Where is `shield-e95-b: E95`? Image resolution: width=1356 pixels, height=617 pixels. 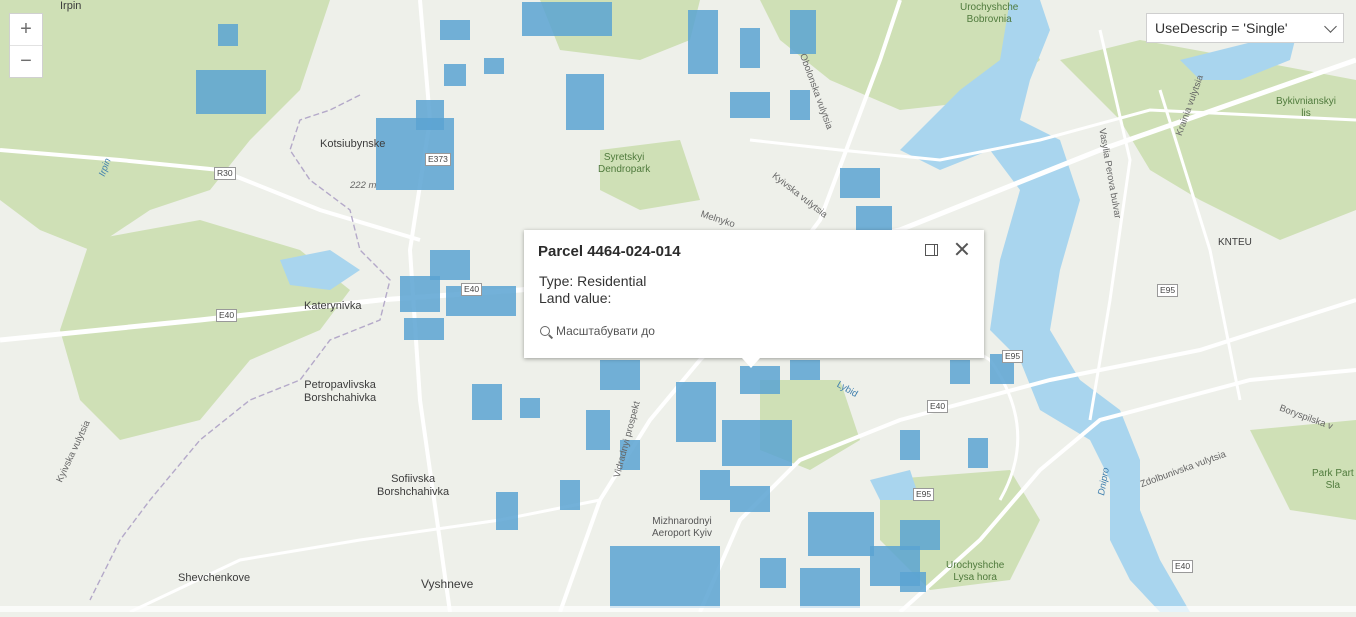
shield-e95-b: E95 is located at coordinates (1013, 356).